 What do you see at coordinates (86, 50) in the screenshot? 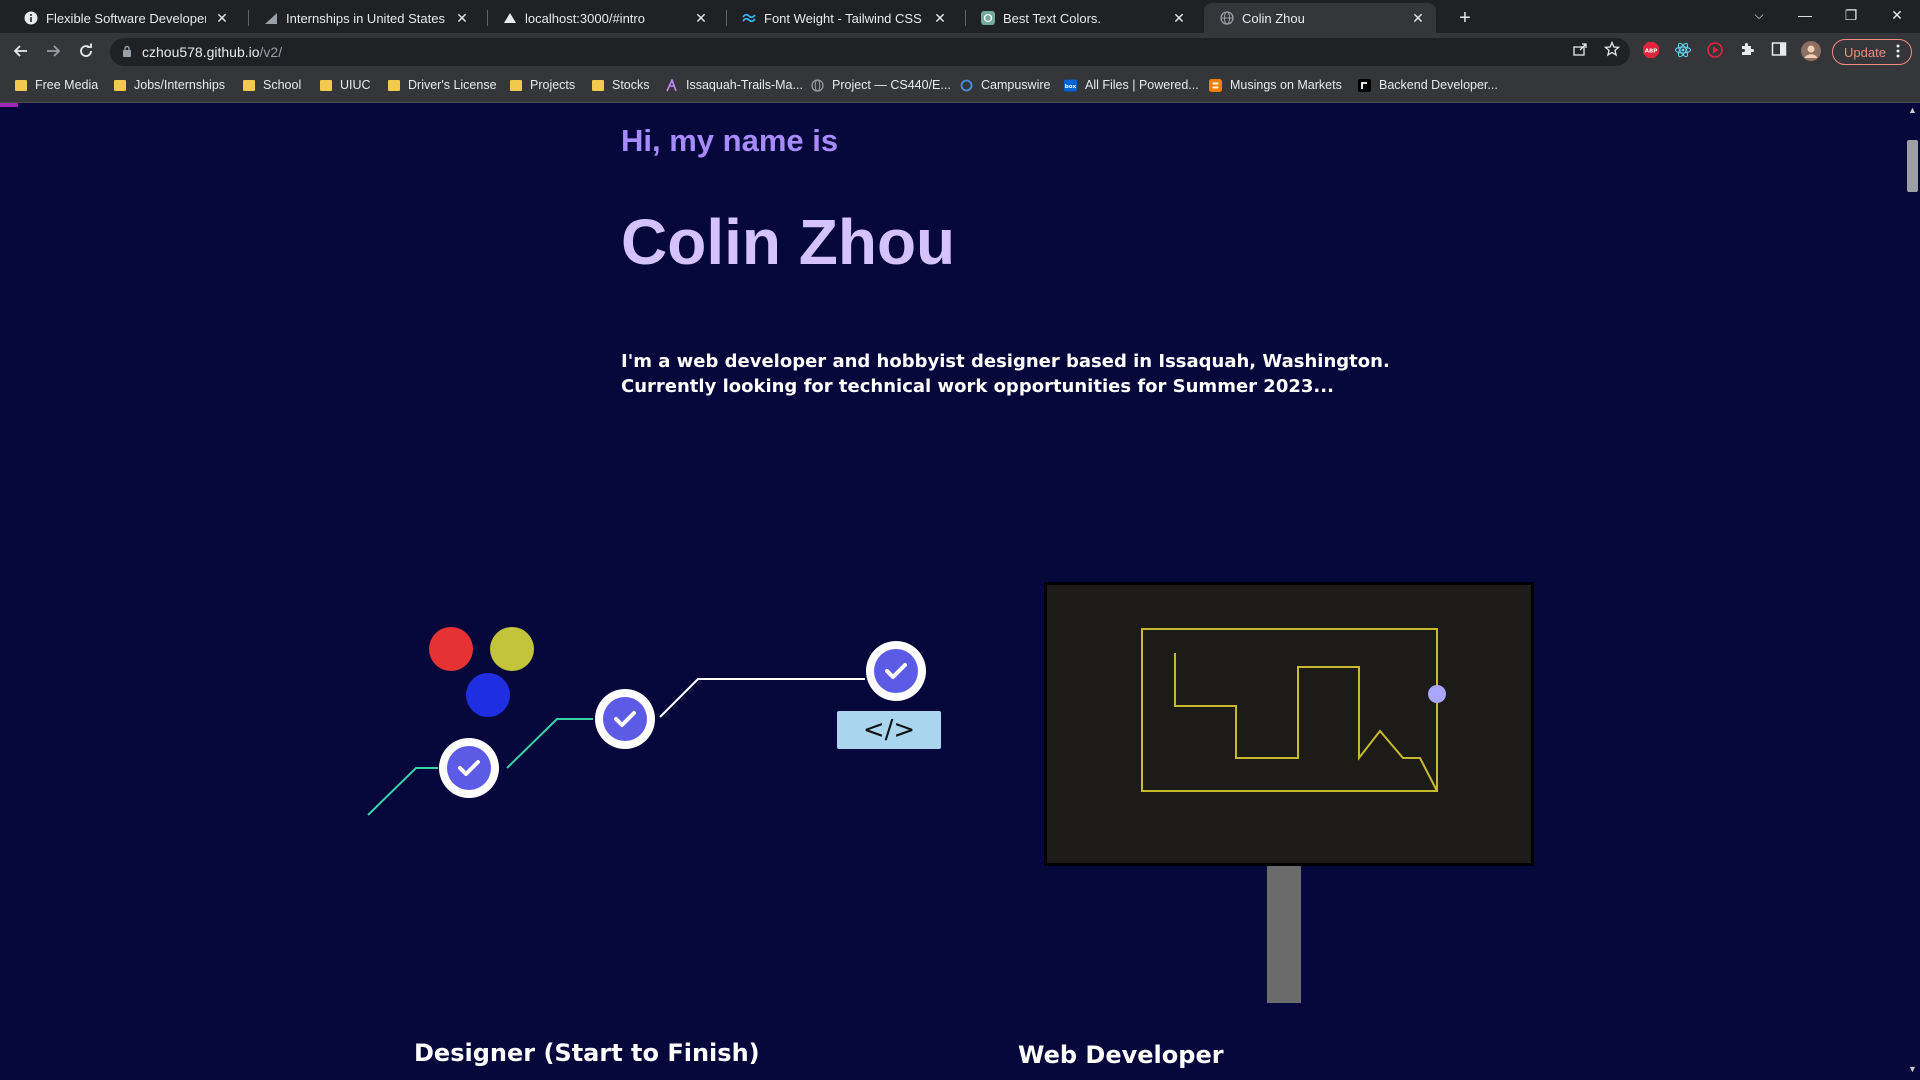
I see `reload-icon` at bounding box center [86, 50].